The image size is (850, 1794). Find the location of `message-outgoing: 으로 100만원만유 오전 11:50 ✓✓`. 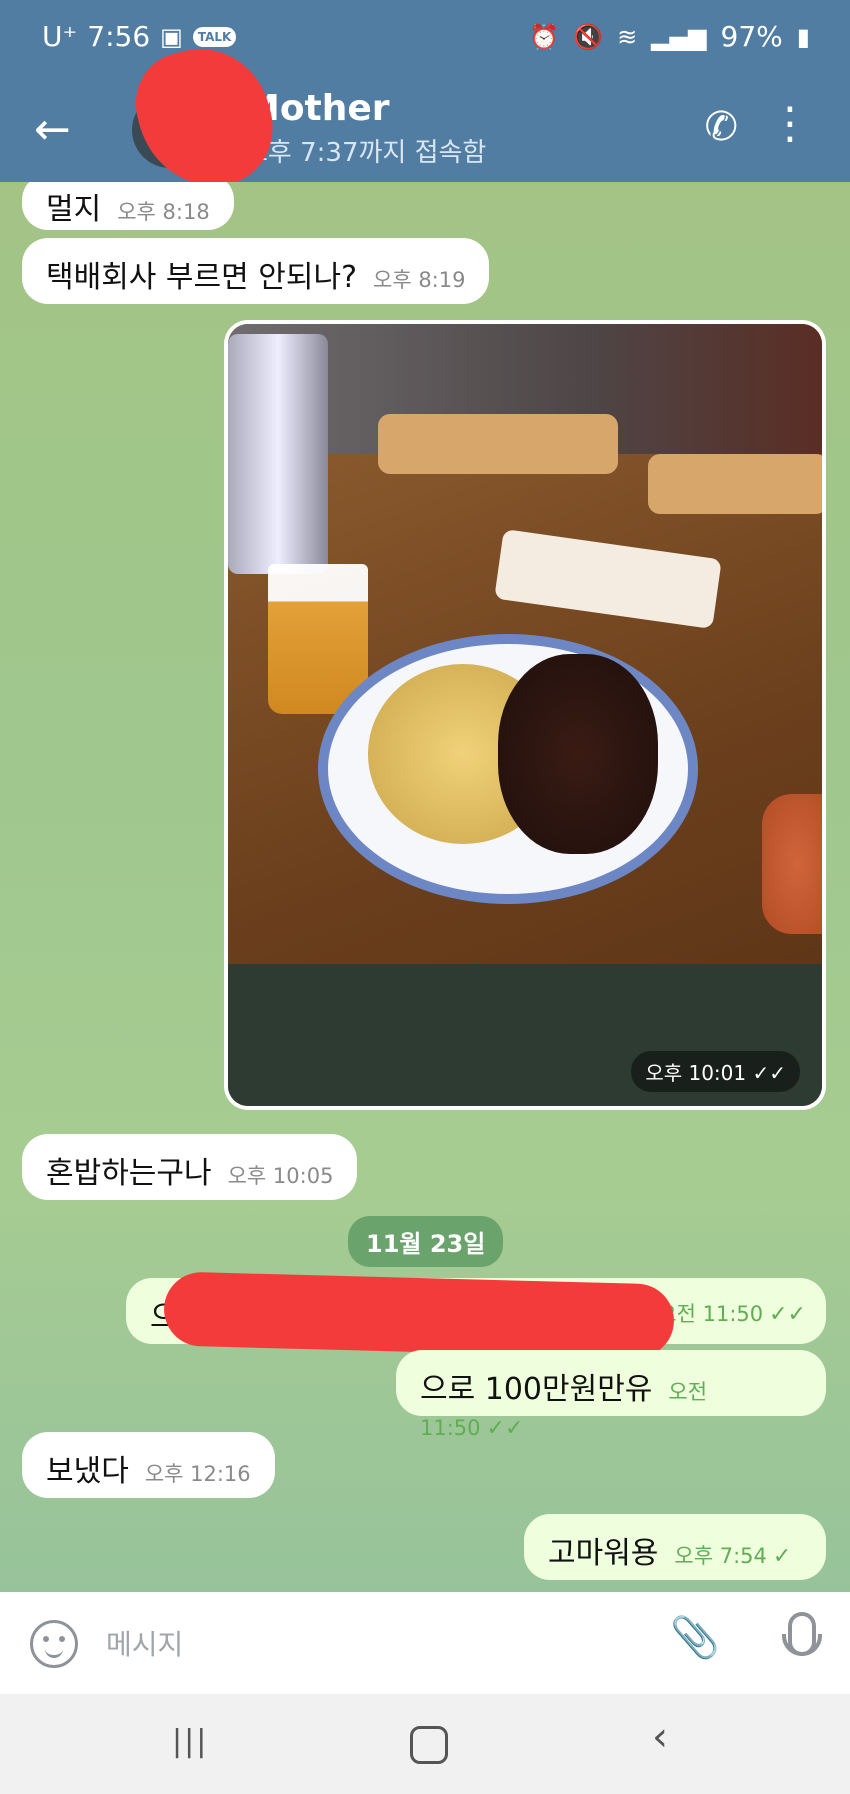

message-outgoing: 으로 100만원만유 오전 11:50 ✓✓ is located at coordinates (611, 1395).